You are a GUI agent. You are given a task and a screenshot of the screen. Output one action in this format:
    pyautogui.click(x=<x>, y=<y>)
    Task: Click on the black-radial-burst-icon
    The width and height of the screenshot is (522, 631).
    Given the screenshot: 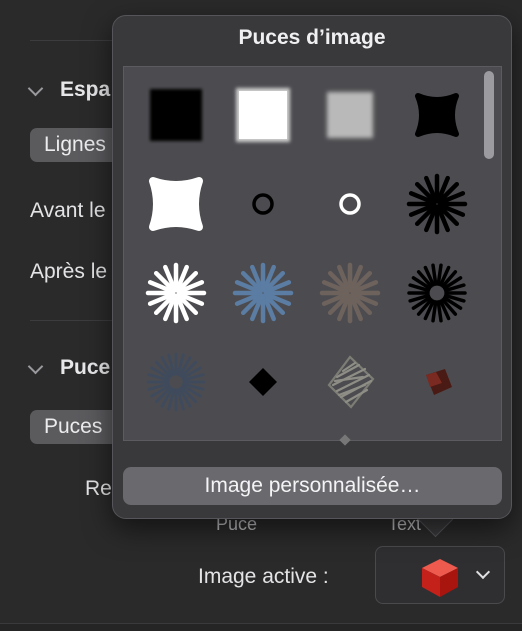 What is the action you would take?
    pyautogui.click(x=437, y=293)
    